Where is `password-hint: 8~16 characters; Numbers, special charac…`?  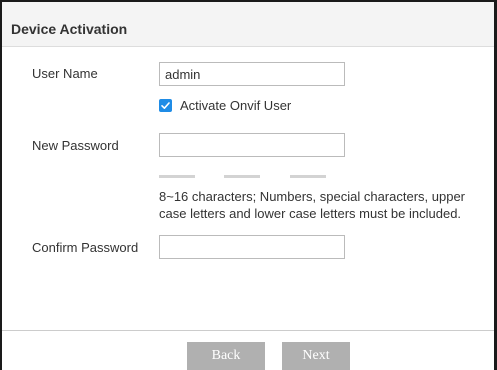 password-hint: 8~16 characters; Numbers, special charac… is located at coordinates (326, 205).